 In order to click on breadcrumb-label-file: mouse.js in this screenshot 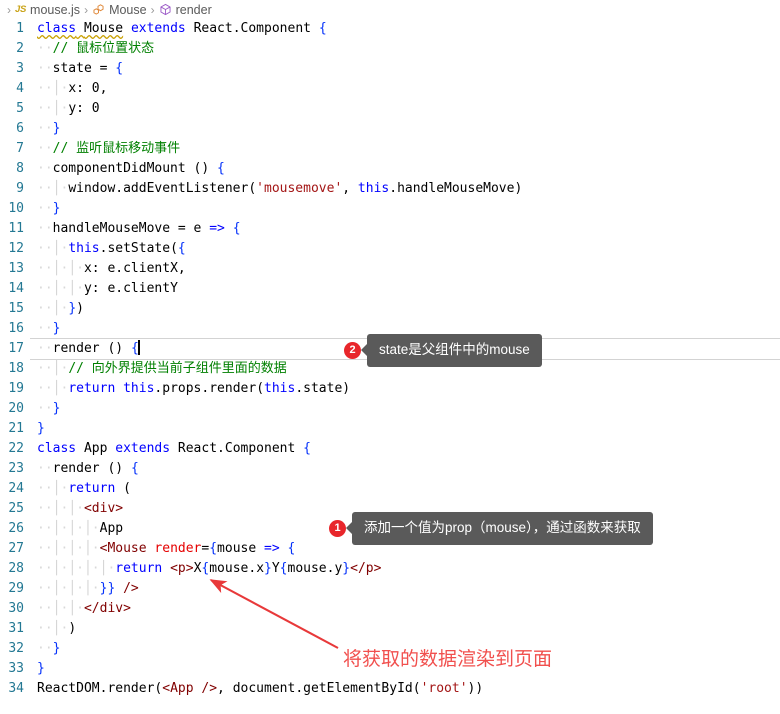, I will do `click(55, 9)`.